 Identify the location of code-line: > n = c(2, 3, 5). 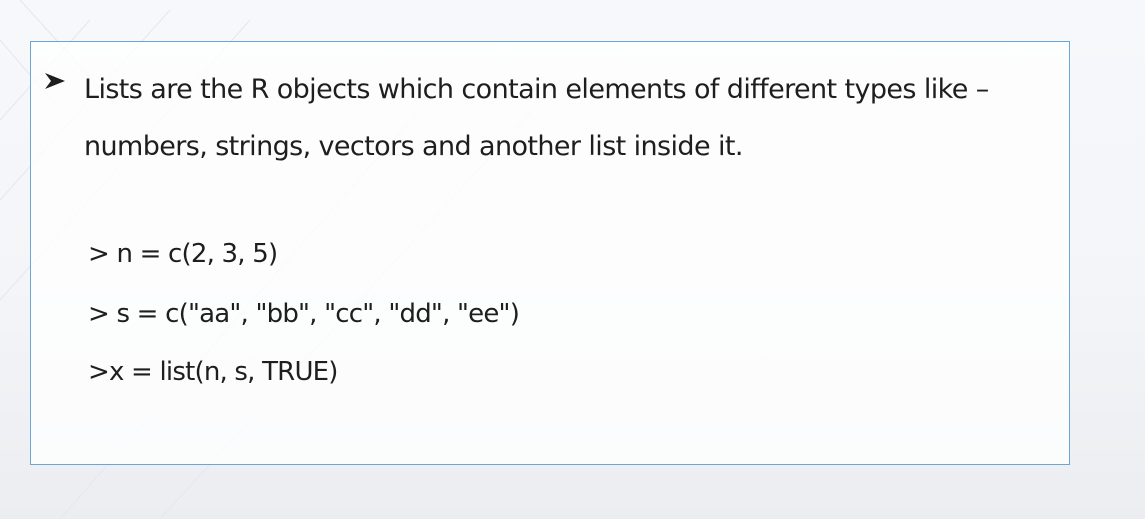
(183, 254).